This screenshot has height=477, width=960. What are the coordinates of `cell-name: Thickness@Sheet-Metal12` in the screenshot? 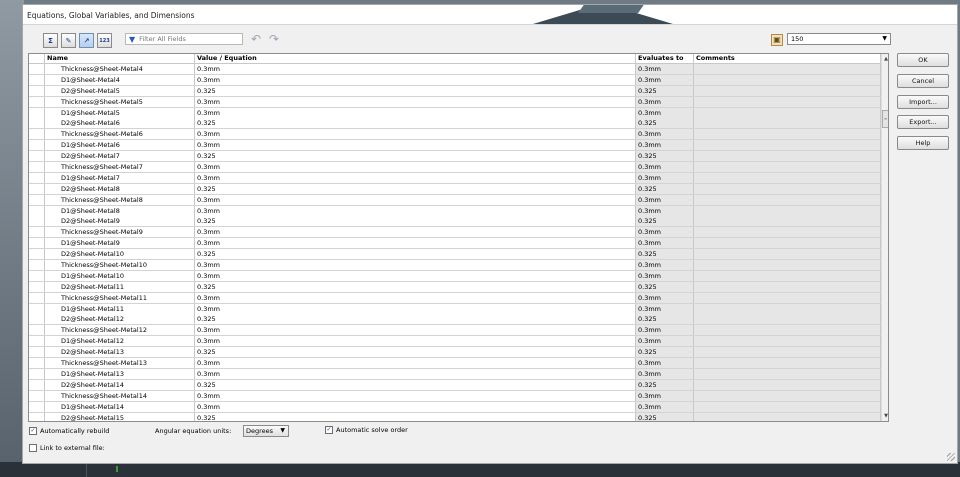 It's located at (120, 330).